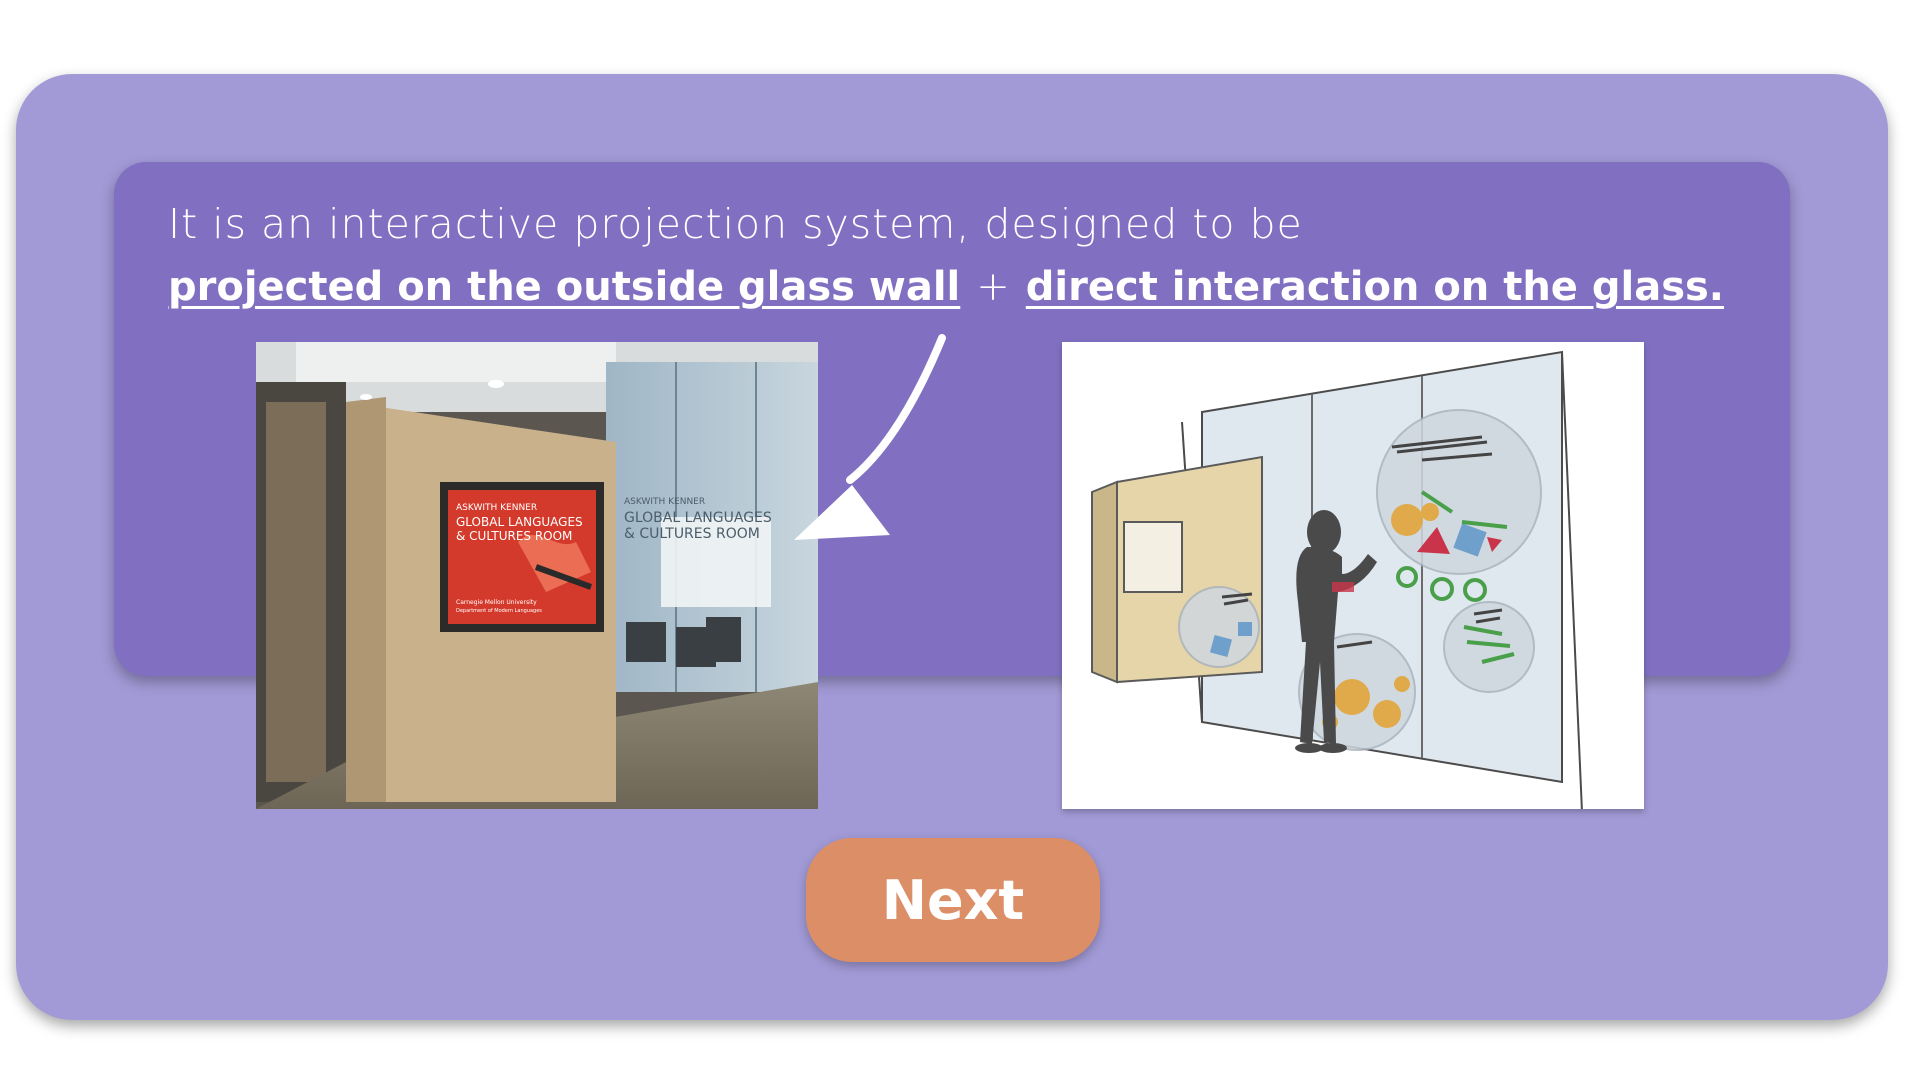 The image size is (1920, 1080). I want to click on highlight-projected: projected on the outside glass wall, so click(564, 287).